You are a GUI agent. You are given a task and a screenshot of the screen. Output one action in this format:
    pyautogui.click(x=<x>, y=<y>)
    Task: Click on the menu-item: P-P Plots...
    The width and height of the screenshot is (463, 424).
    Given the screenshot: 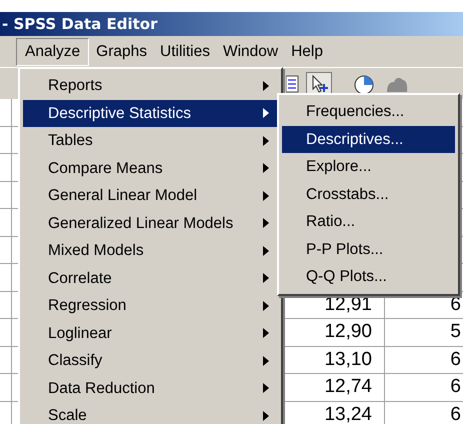 What is the action you would take?
    pyautogui.click(x=368, y=249)
    